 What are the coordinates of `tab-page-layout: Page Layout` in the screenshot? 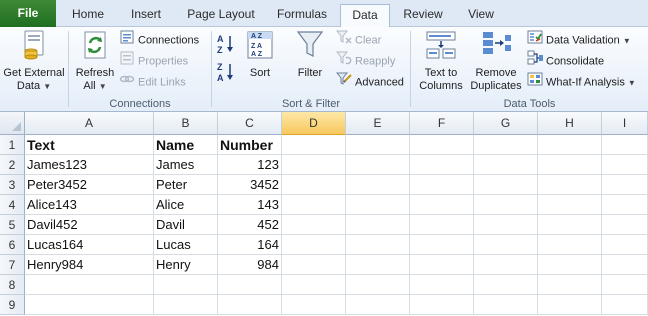 It's located at (221, 15).